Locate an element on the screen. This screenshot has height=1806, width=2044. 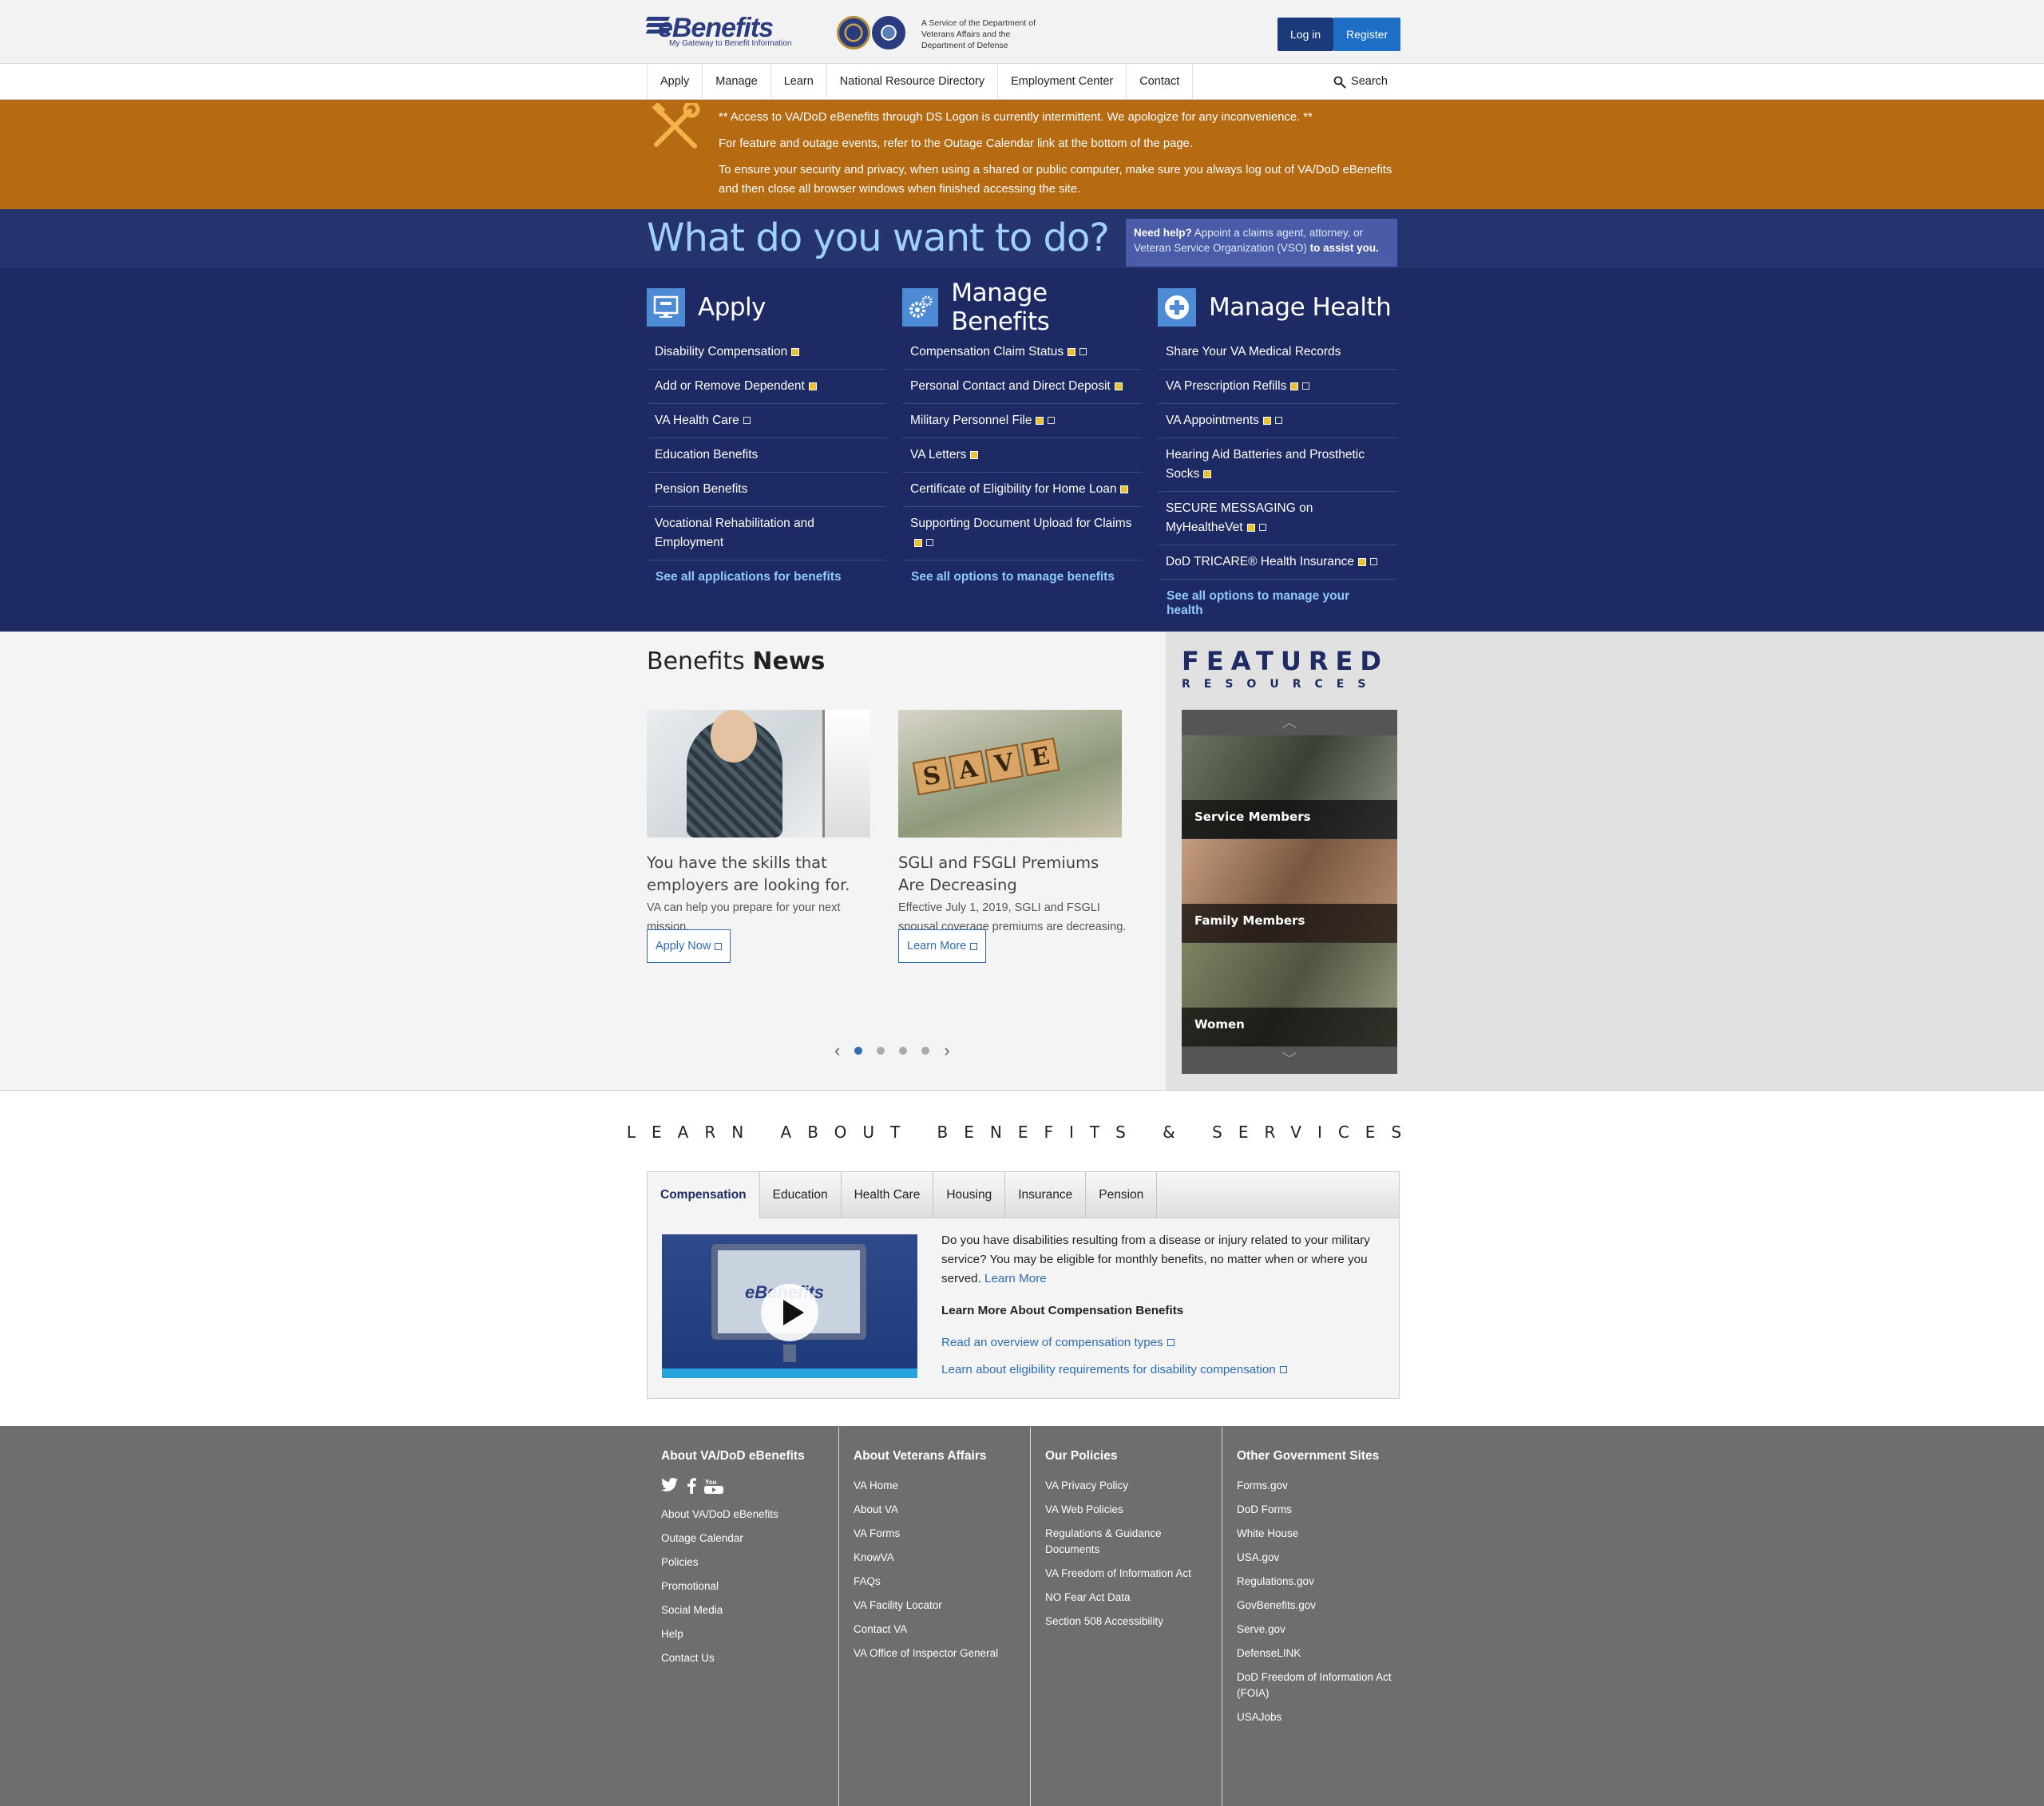
health-link: VA Appointments is located at coordinates (1277, 421).